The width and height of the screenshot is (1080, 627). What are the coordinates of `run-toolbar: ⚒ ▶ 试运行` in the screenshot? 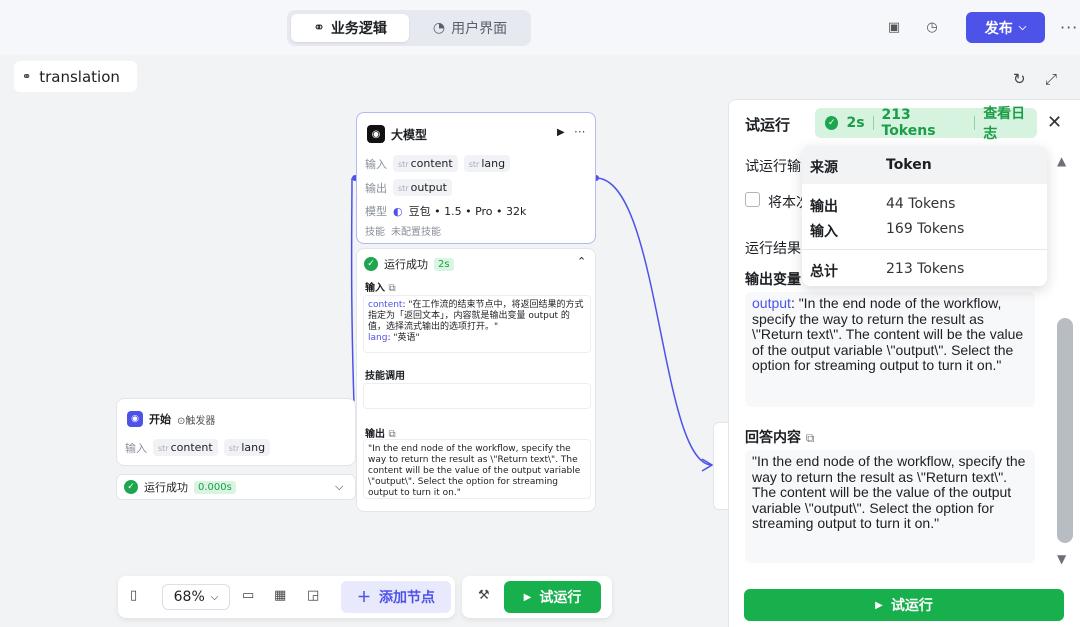 It's located at (537, 597).